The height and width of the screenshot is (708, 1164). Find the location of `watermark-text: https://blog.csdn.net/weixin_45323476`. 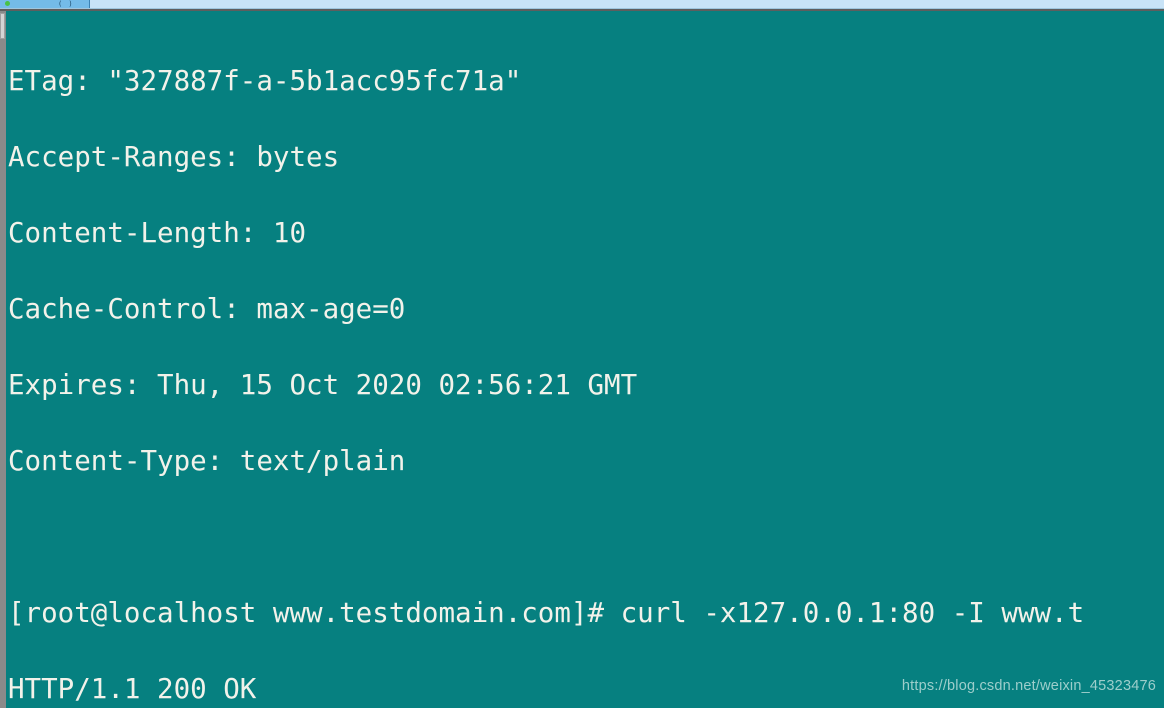

watermark-text: https://blog.csdn.net/weixin_45323476 is located at coordinates (1028, 686).